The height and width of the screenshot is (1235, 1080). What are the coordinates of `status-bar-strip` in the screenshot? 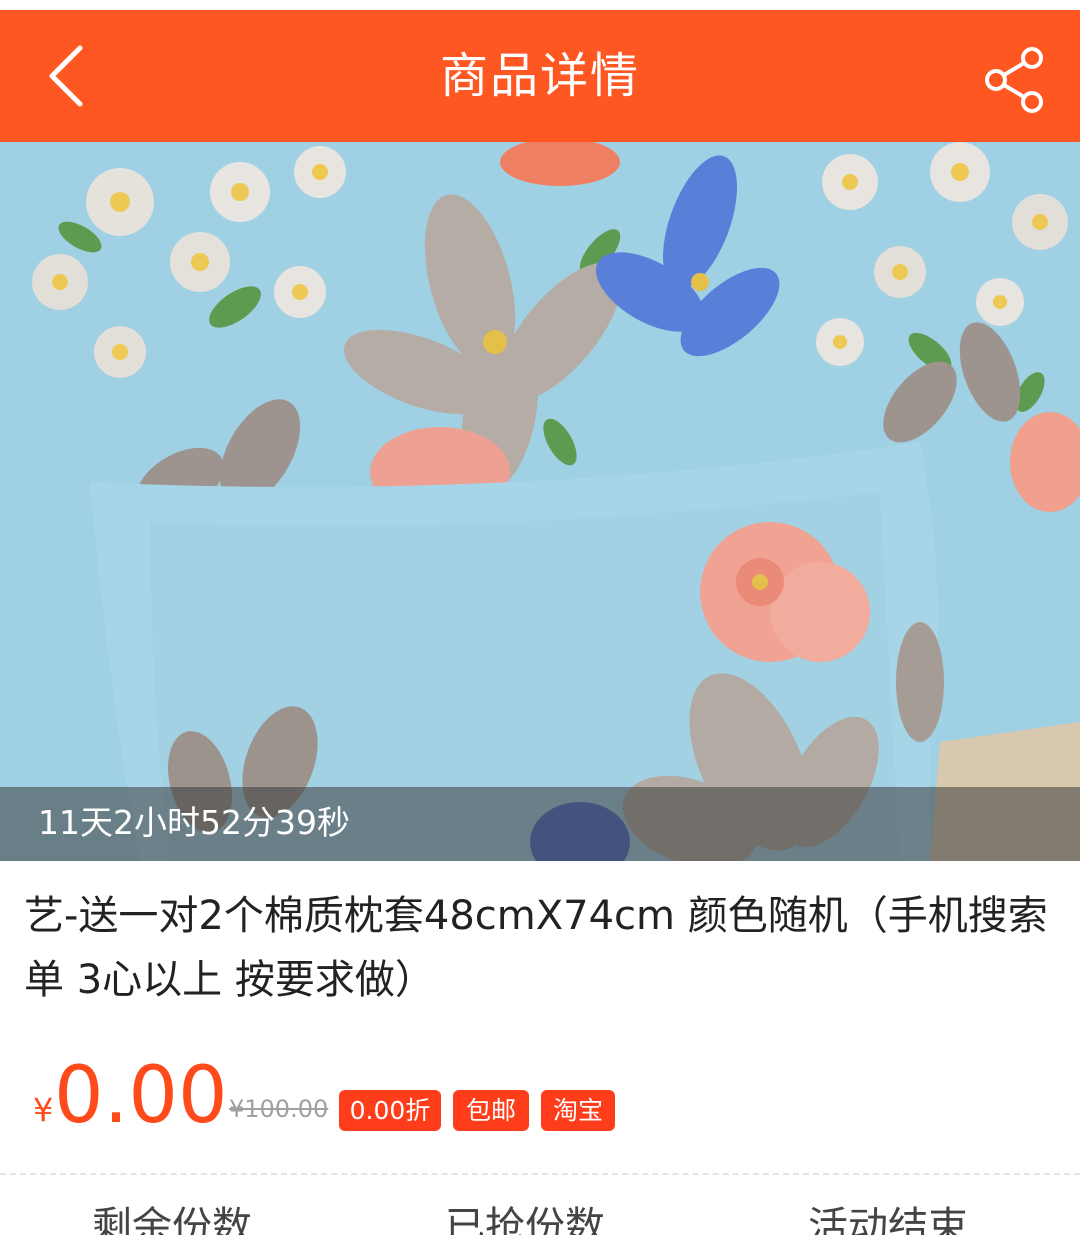 It's located at (540, 5).